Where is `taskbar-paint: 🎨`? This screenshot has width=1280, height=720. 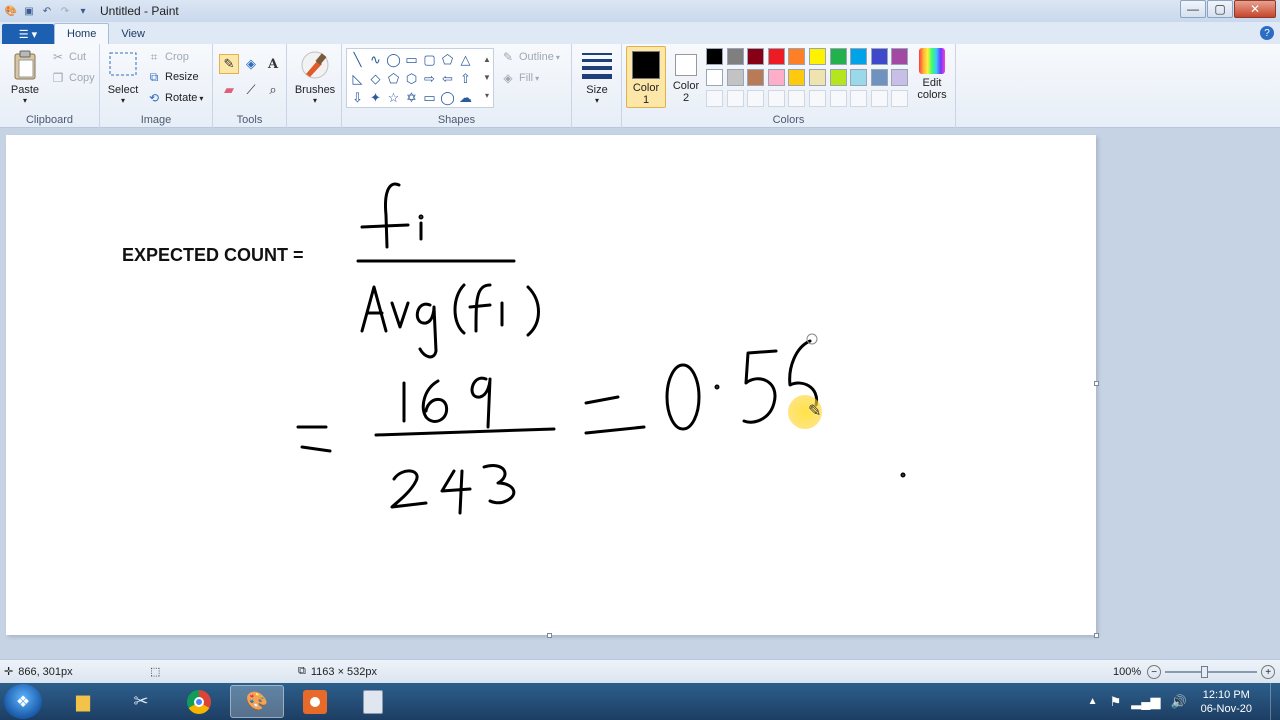
taskbar-paint: 🎨 is located at coordinates (257, 701).